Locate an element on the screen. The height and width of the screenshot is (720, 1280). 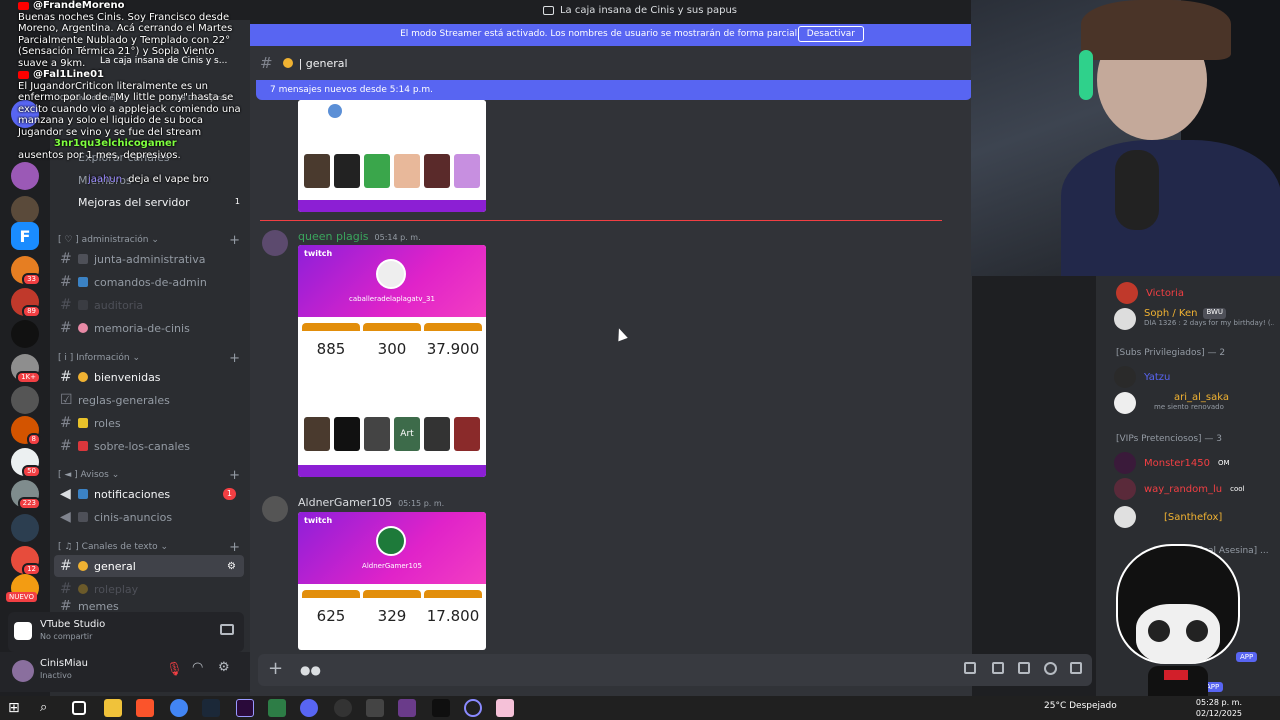
channel-auditoria: # auditoria is located at coordinates (149, 305).